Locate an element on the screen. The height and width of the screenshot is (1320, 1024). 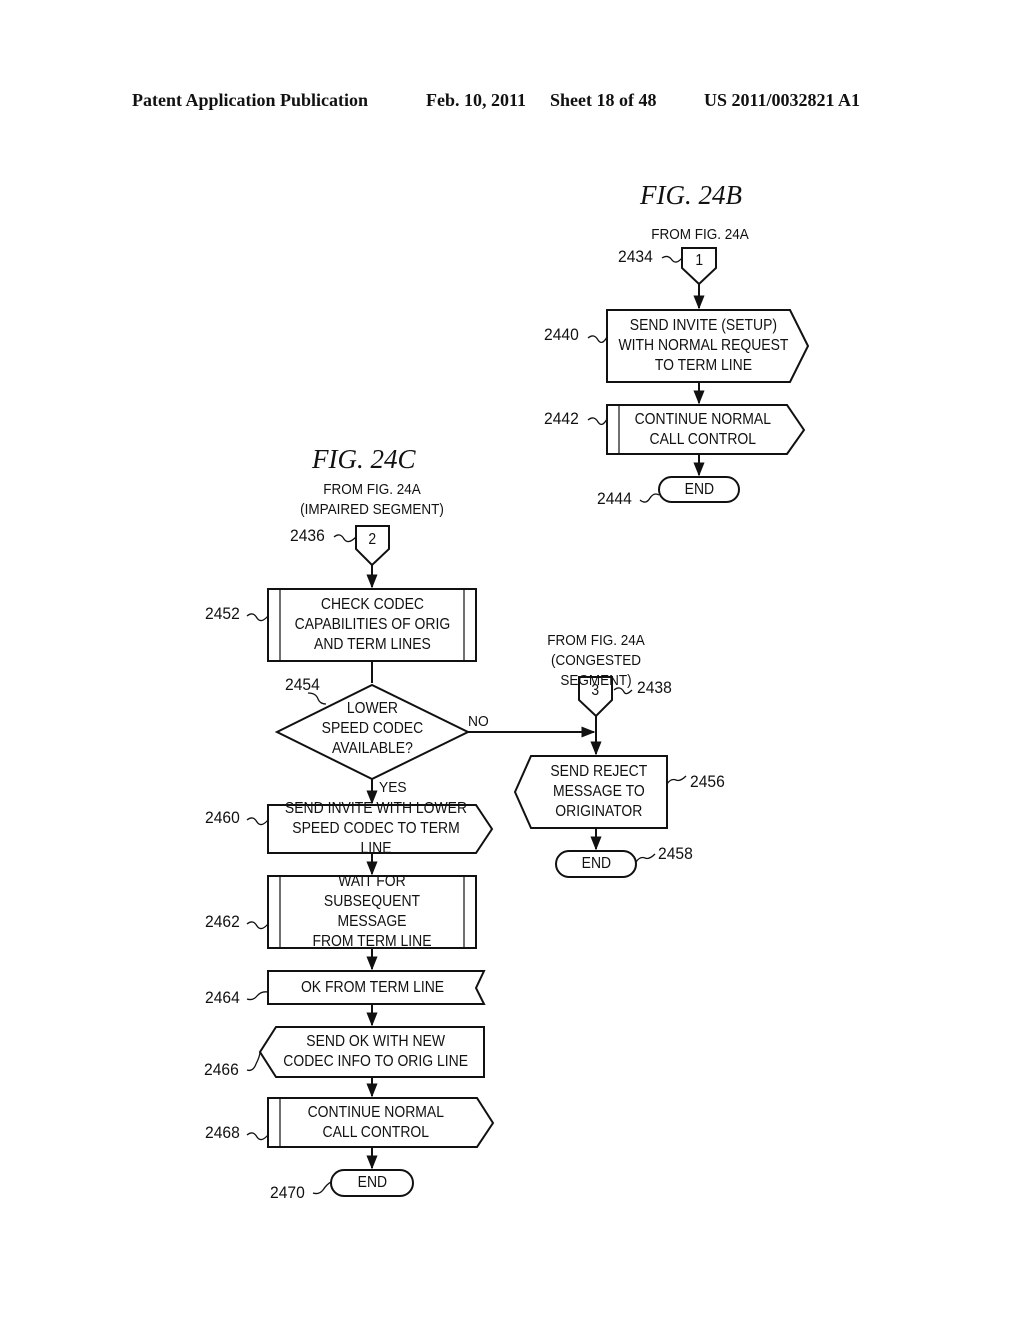
ref-2466: 2466 is located at coordinates (221, 1069).